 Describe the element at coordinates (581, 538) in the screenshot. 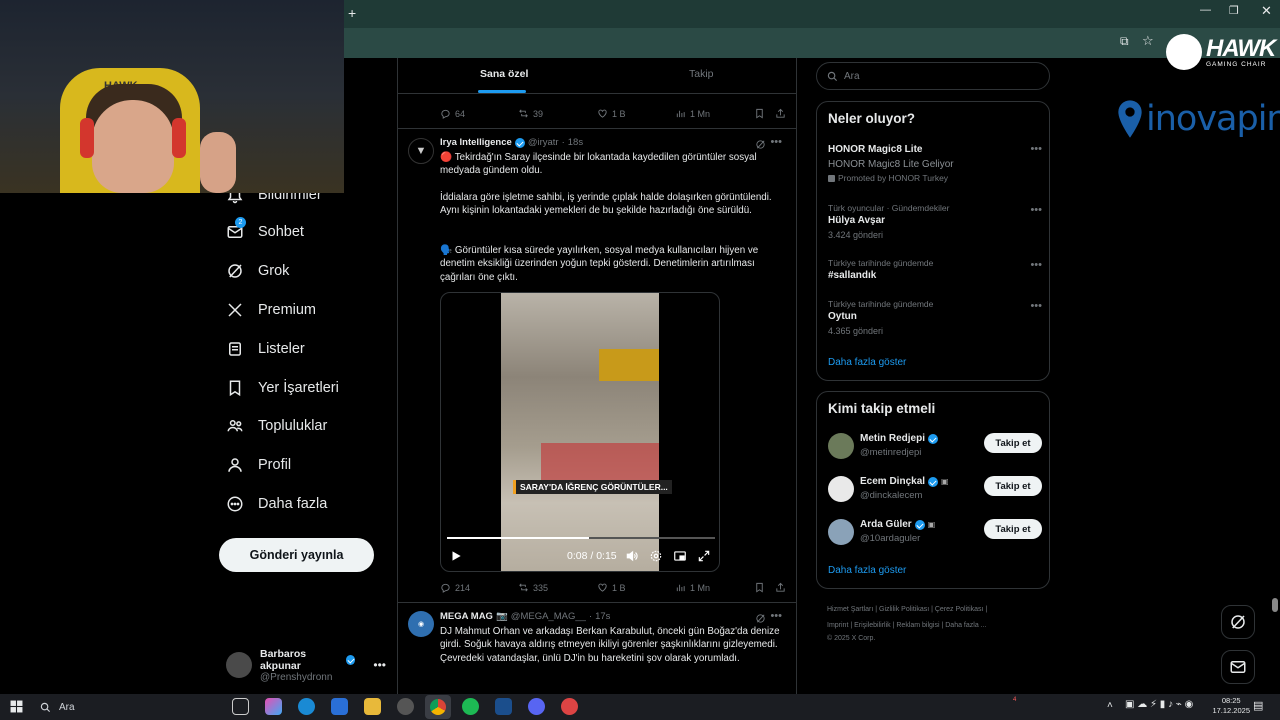

I see `video-progress-bar` at that location.